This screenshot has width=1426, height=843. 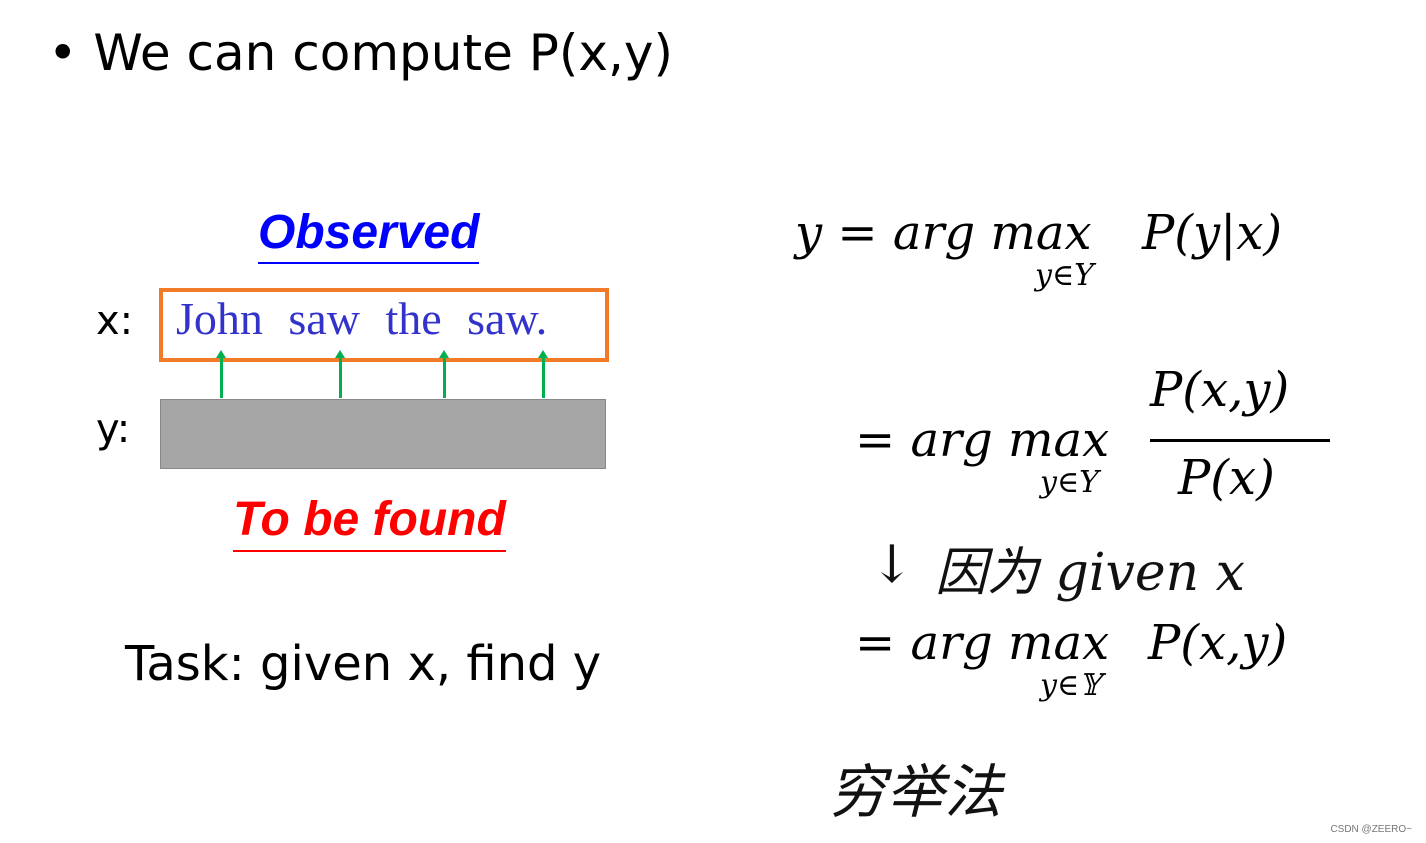 What do you see at coordinates (413, 318) in the screenshot?
I see `word: the` at bounding box center [413, 318].